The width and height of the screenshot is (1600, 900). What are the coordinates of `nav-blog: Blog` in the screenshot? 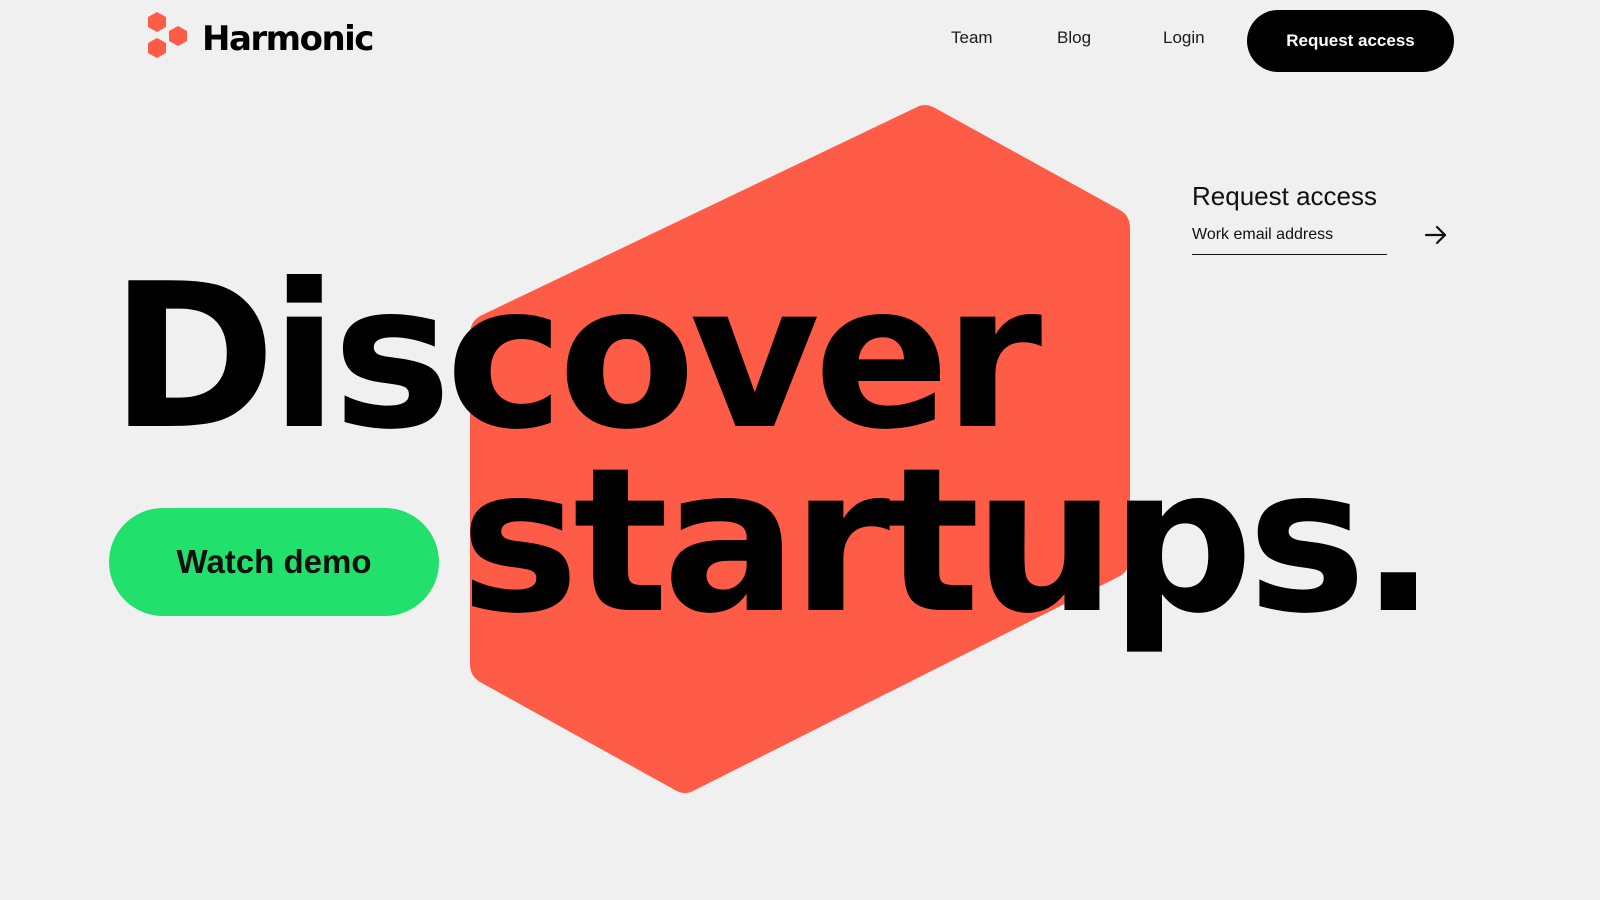 It's located at (1074, 38).